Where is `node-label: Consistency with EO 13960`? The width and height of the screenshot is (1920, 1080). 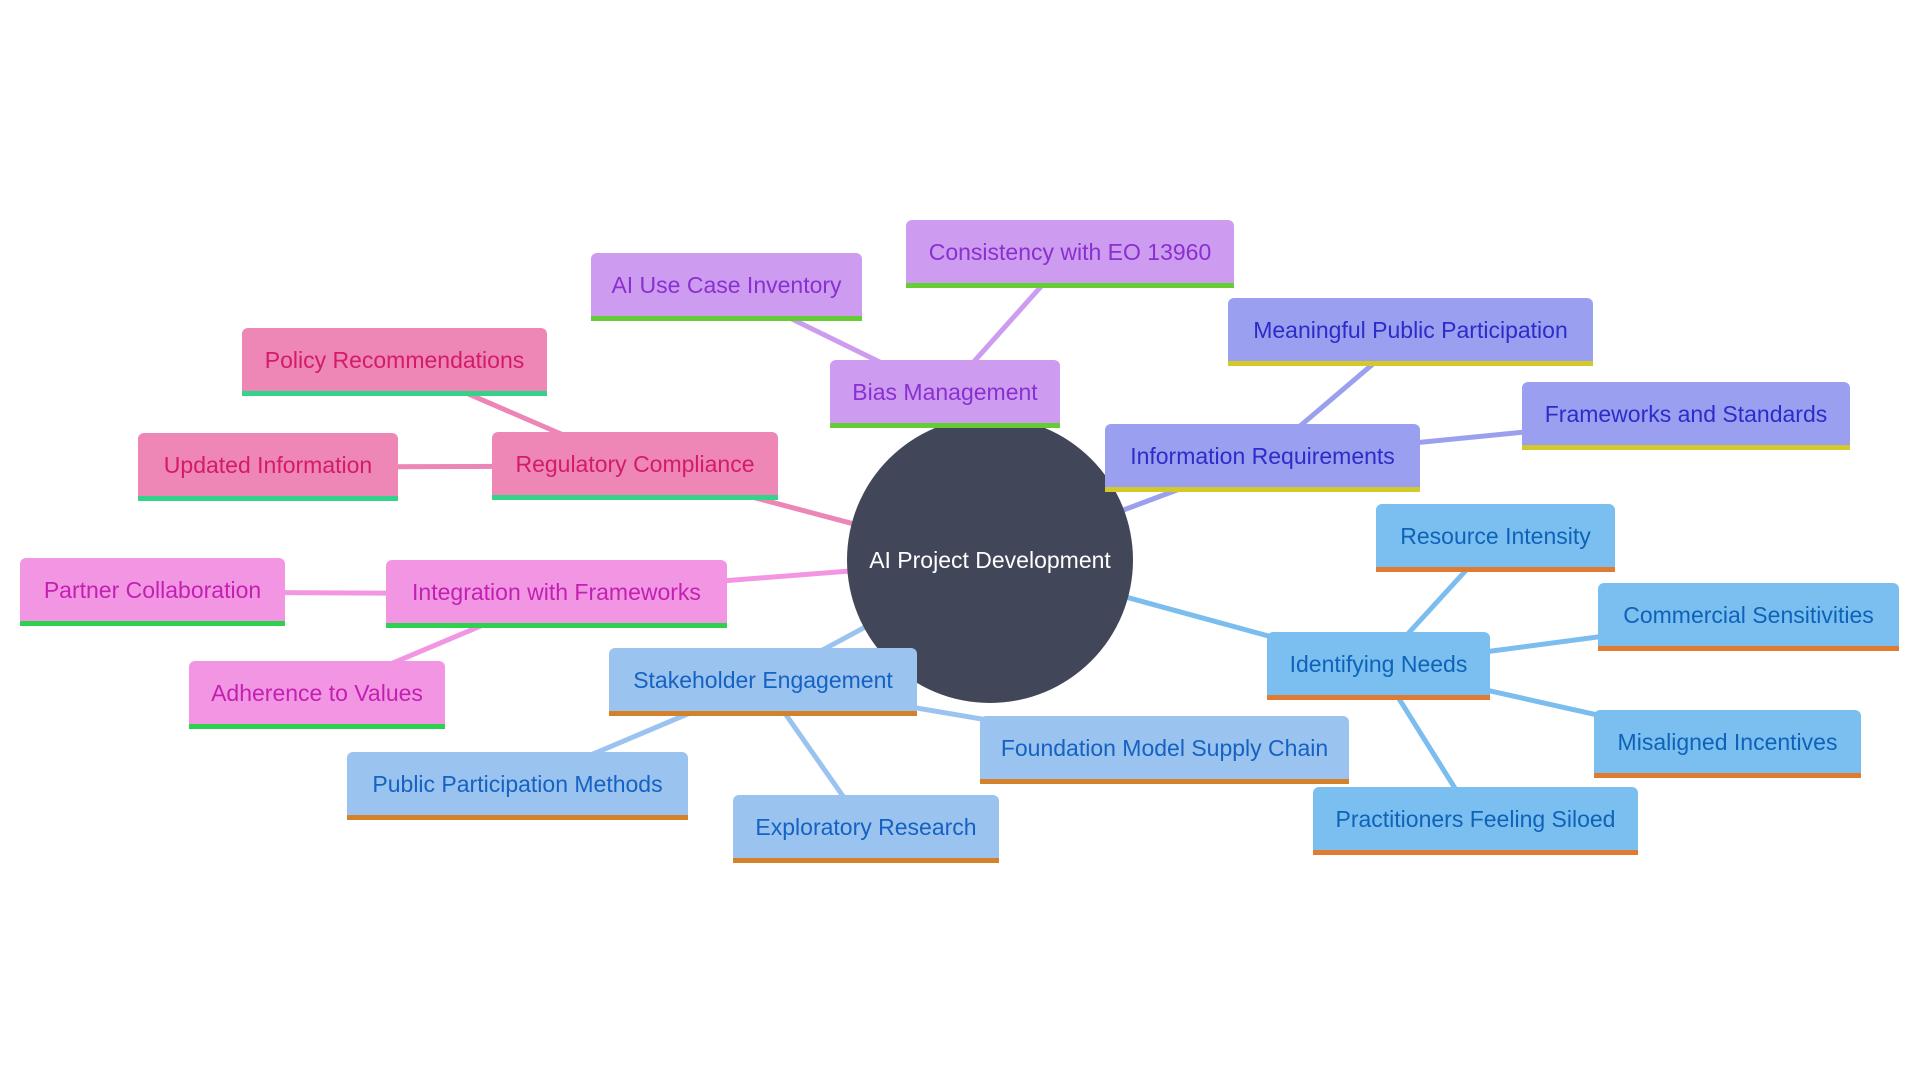 node-label: Consistency with EO 13960 is located at coordinates (1070, 252).